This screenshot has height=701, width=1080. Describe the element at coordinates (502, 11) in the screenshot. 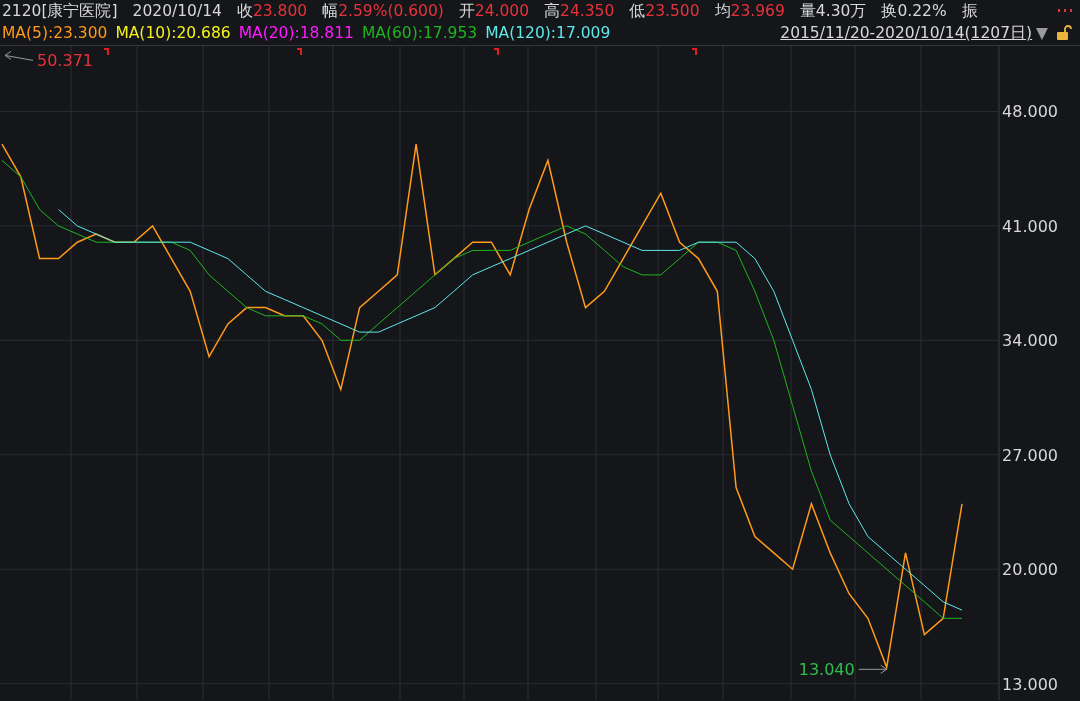

I see `field-value: 24.000` at that location.